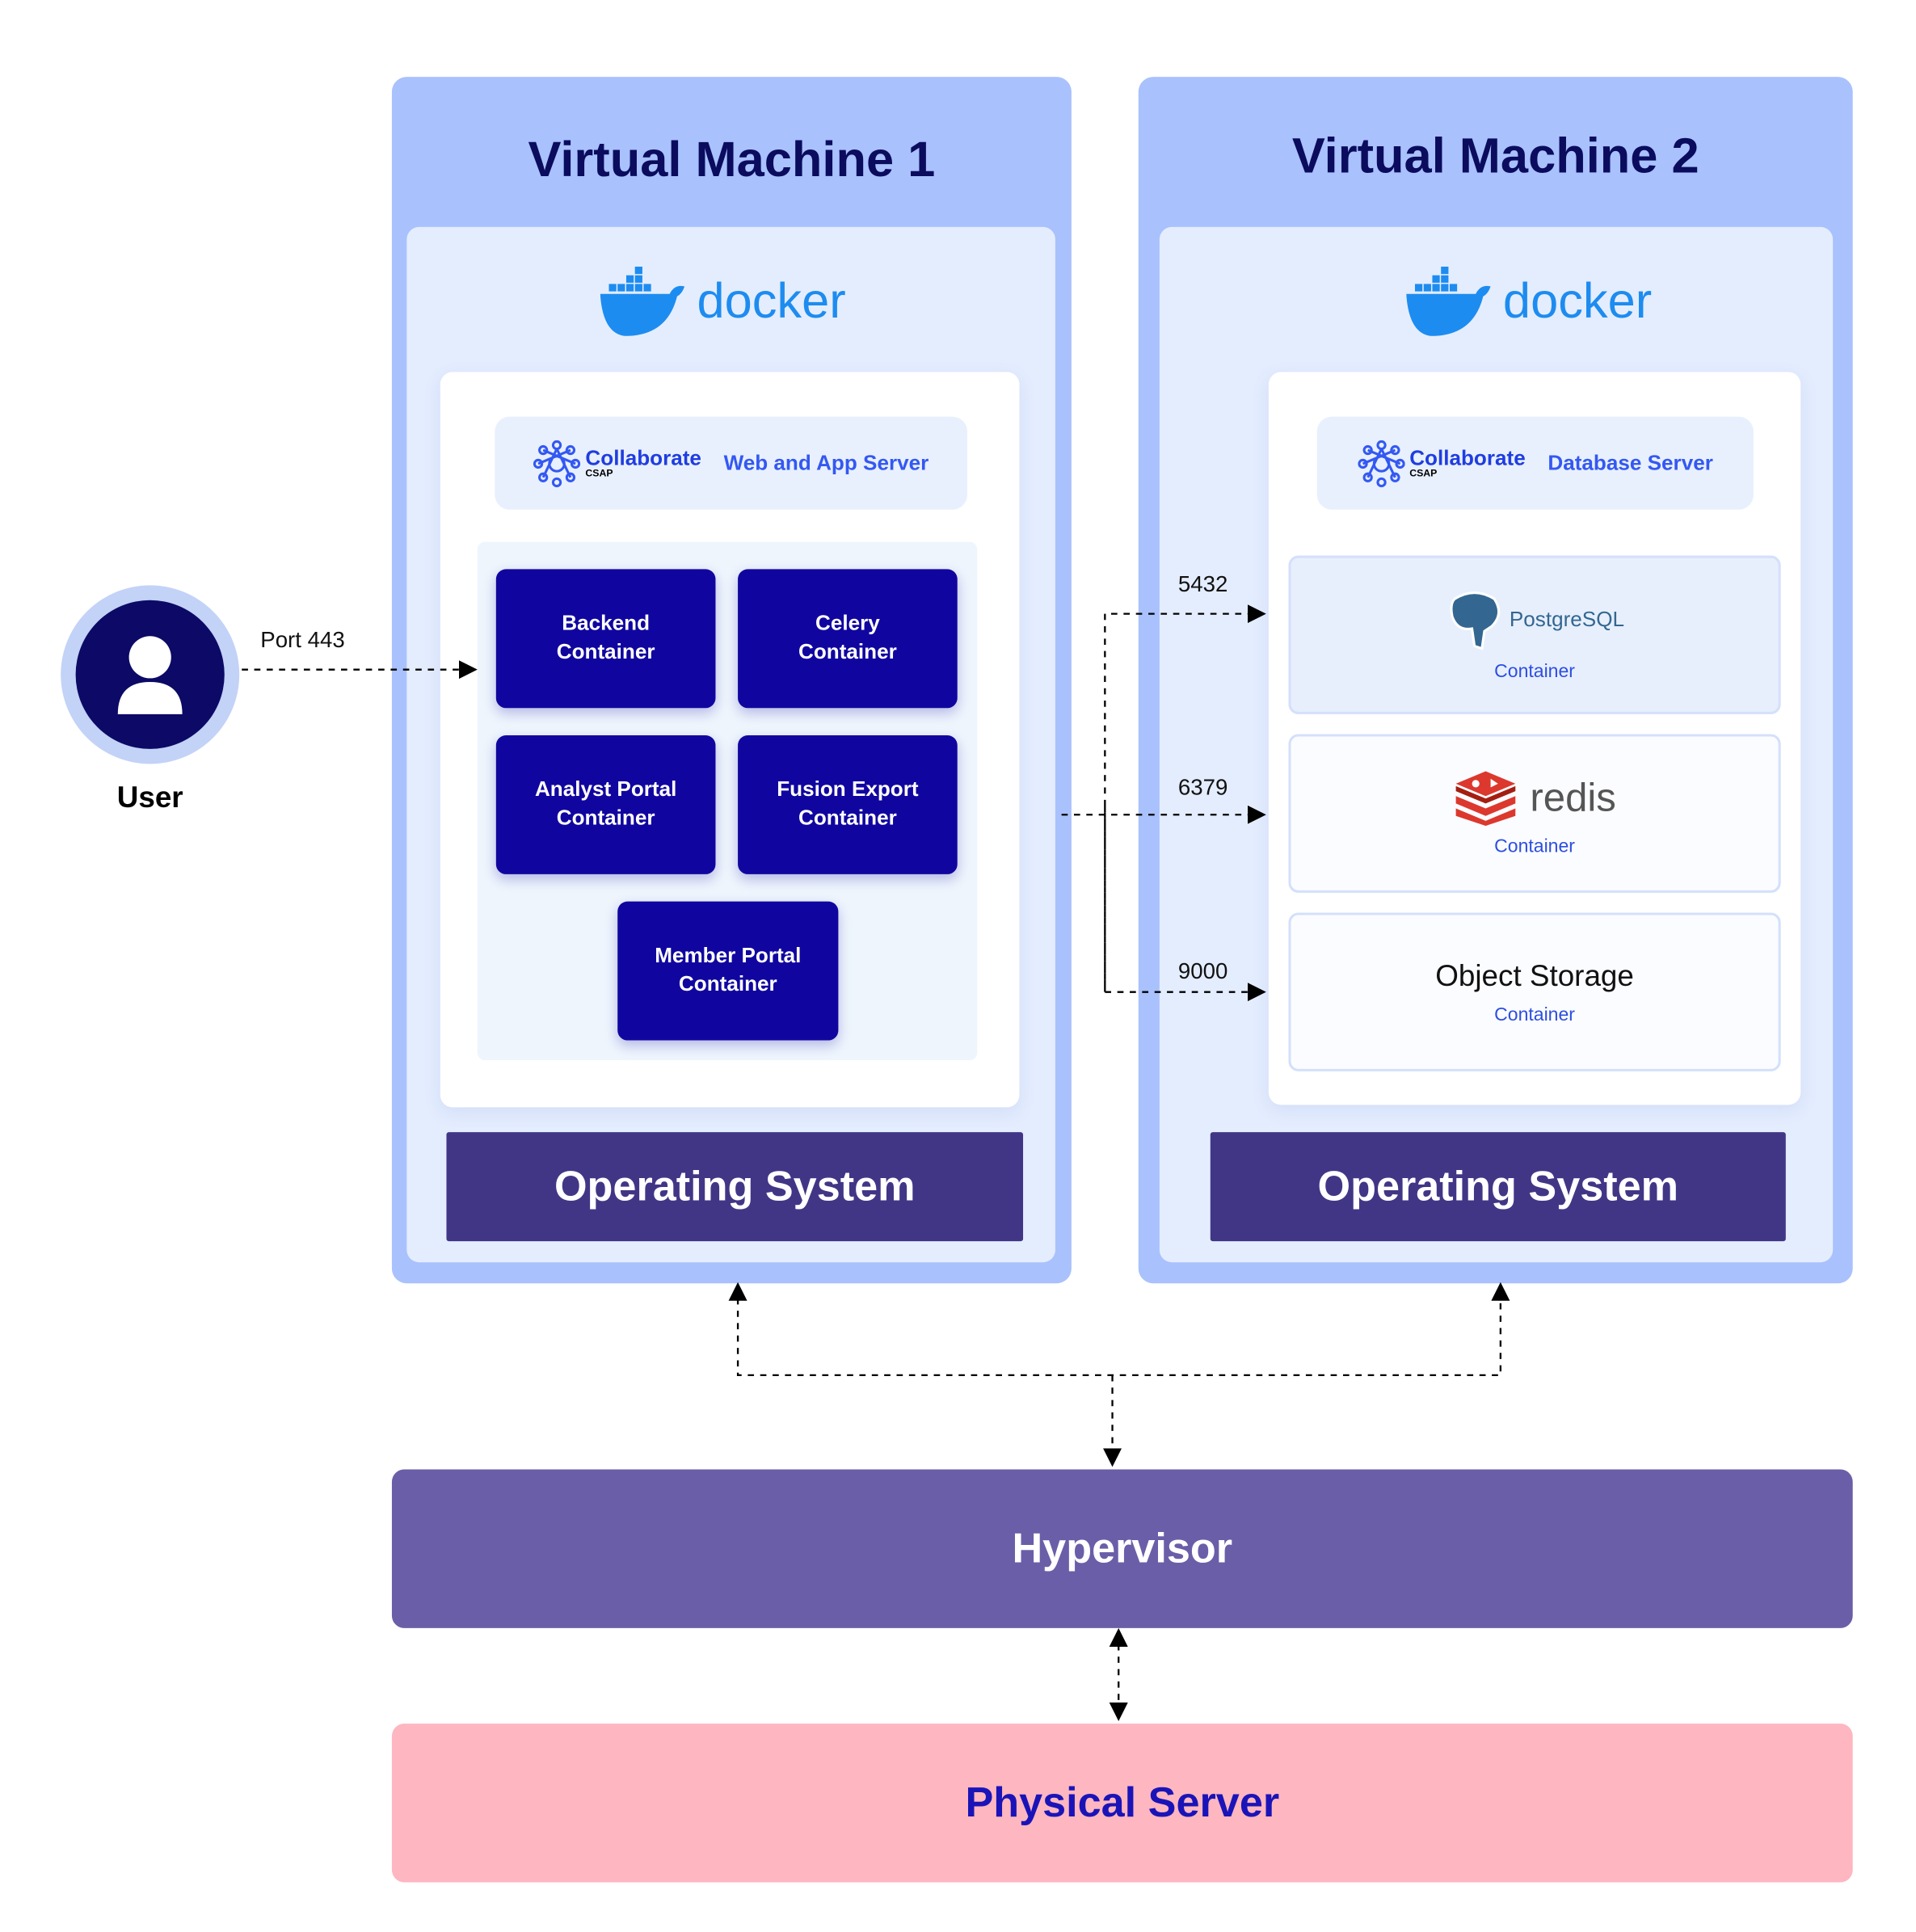 This screenshot has height=1932, width=1916. Describe the element at coordinates (1185, 904) in the screenshot. I see `to-object-storage-arrow` at that location.